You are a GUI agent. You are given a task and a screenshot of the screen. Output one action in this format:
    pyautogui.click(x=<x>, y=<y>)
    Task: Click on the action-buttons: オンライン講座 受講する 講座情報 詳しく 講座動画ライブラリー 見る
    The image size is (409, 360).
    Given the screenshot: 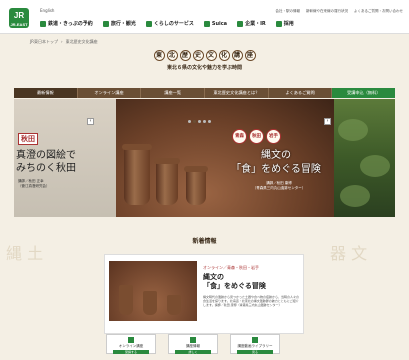 What is the action you would take?
    pyautogui.click(x=193, y=344)
    